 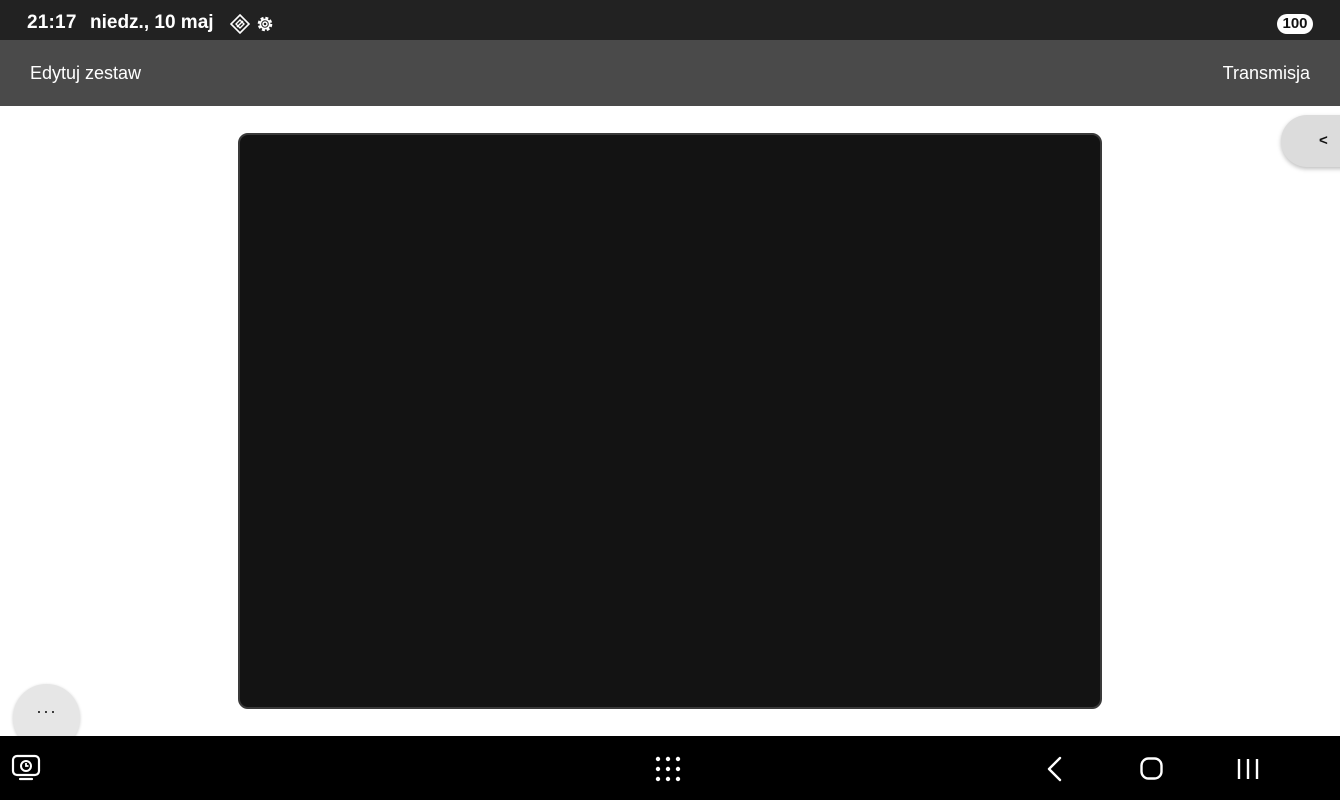 I want to click on diamond-sync-icon, so click(x=240, y=24).